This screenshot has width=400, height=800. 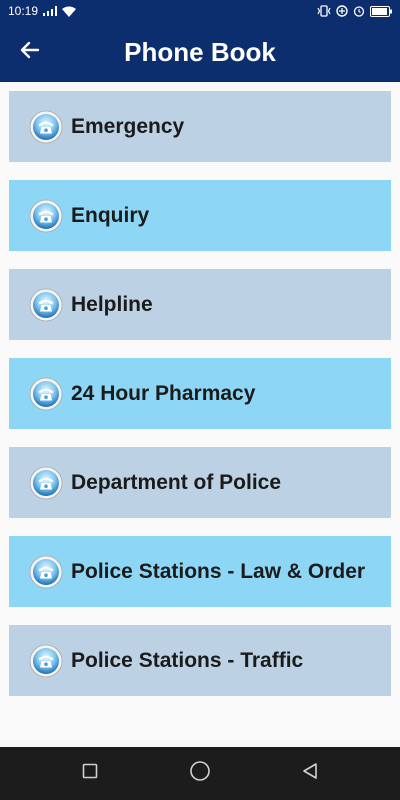 I want to click on app-bar: Phone Book, so click(x=200, y=52).